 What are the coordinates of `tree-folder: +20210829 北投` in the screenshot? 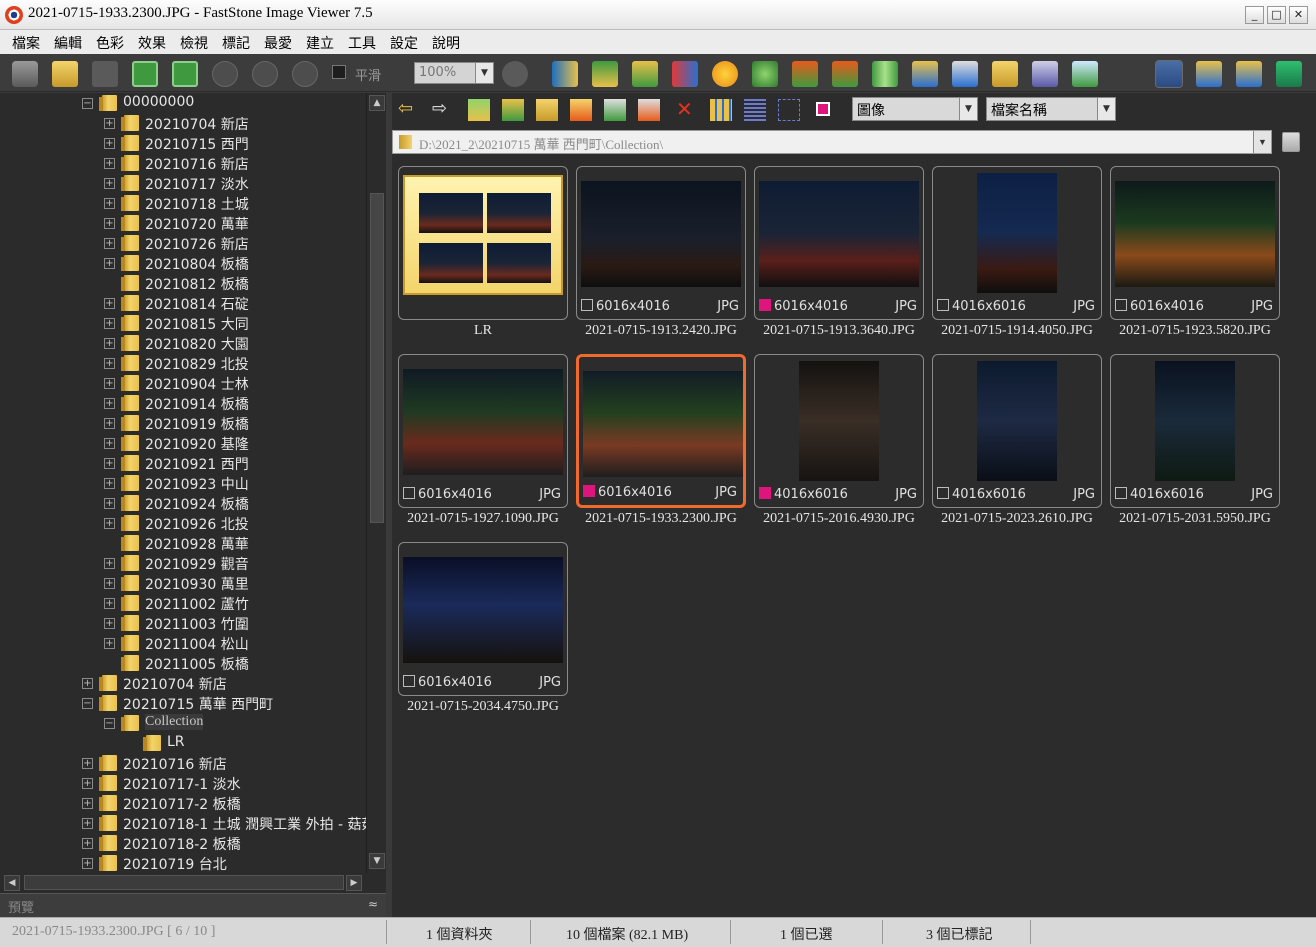 It's located at (183, 363).